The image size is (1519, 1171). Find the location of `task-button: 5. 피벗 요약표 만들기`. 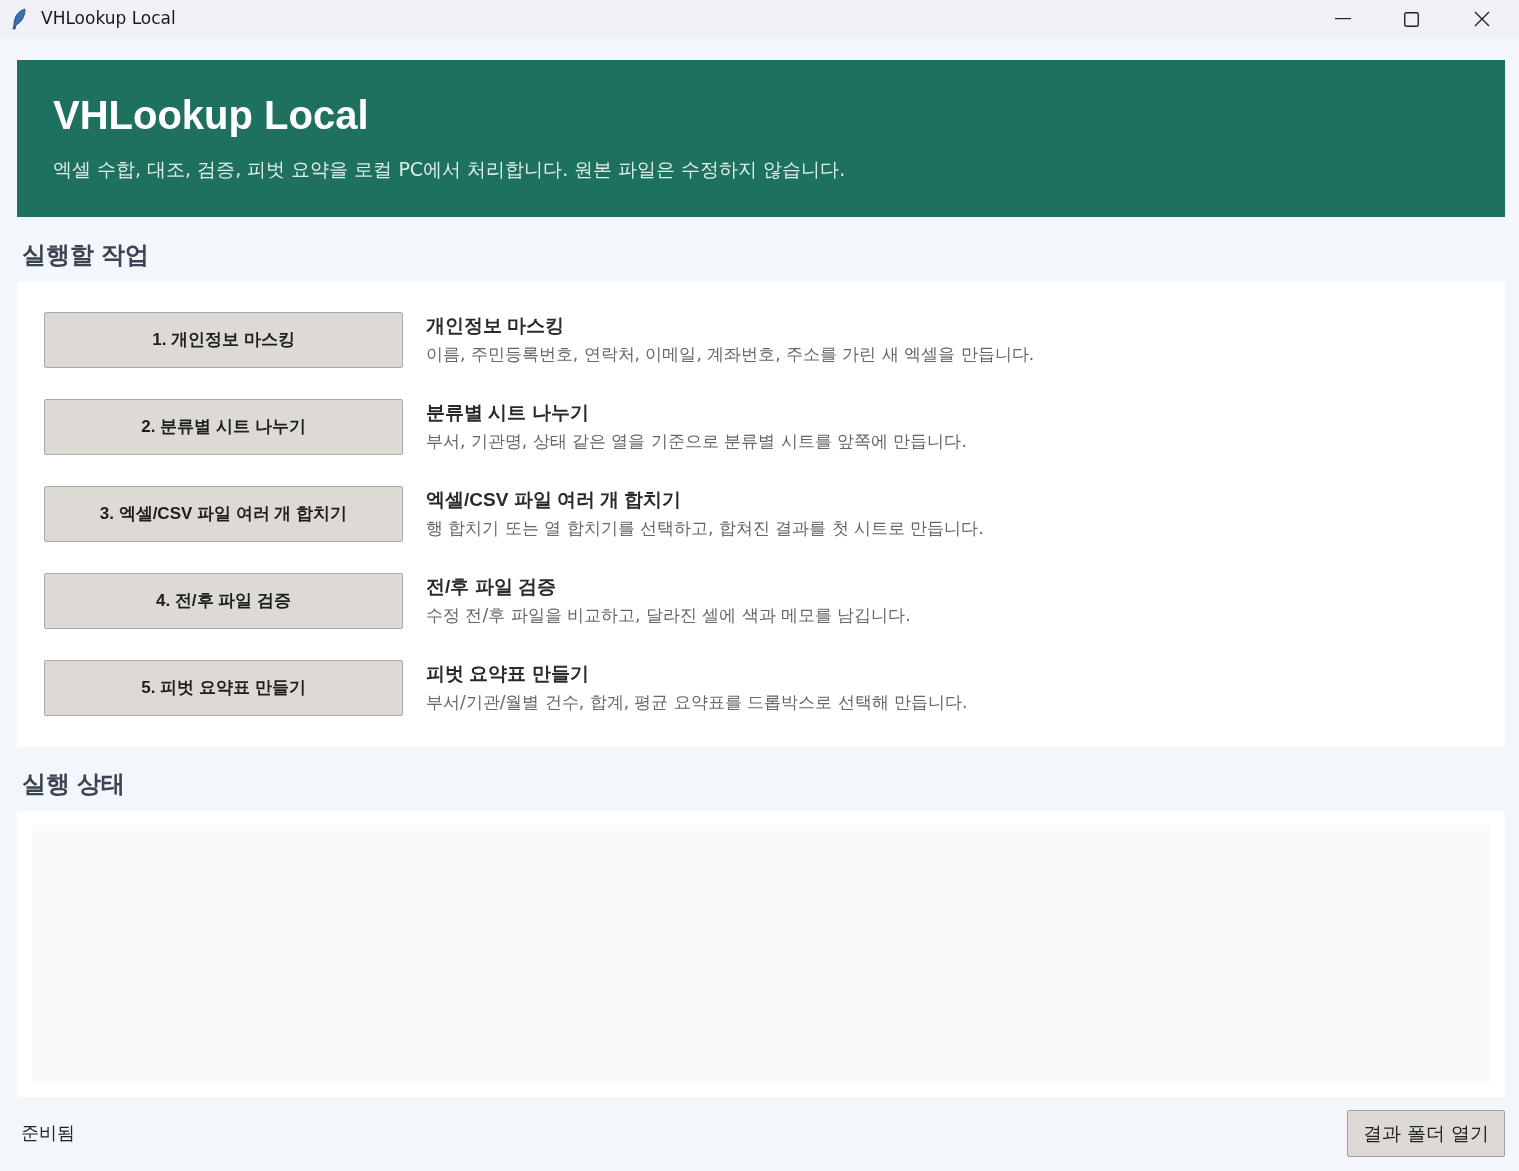

task-button: 5. 피벗 요약표 만들기 is located at coordinates (223, 688).